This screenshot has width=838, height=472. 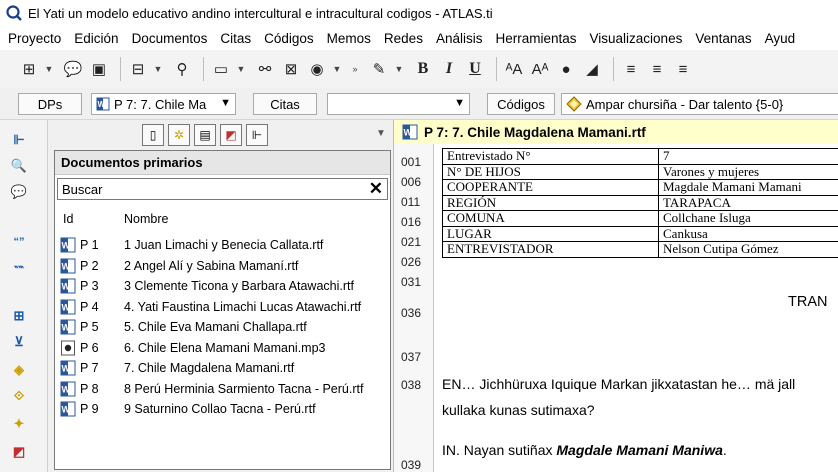 I want to click on interview-answer: IN. Nayan sutiñax Magdale Mamani Maniwa., so click(x=584, y=450).